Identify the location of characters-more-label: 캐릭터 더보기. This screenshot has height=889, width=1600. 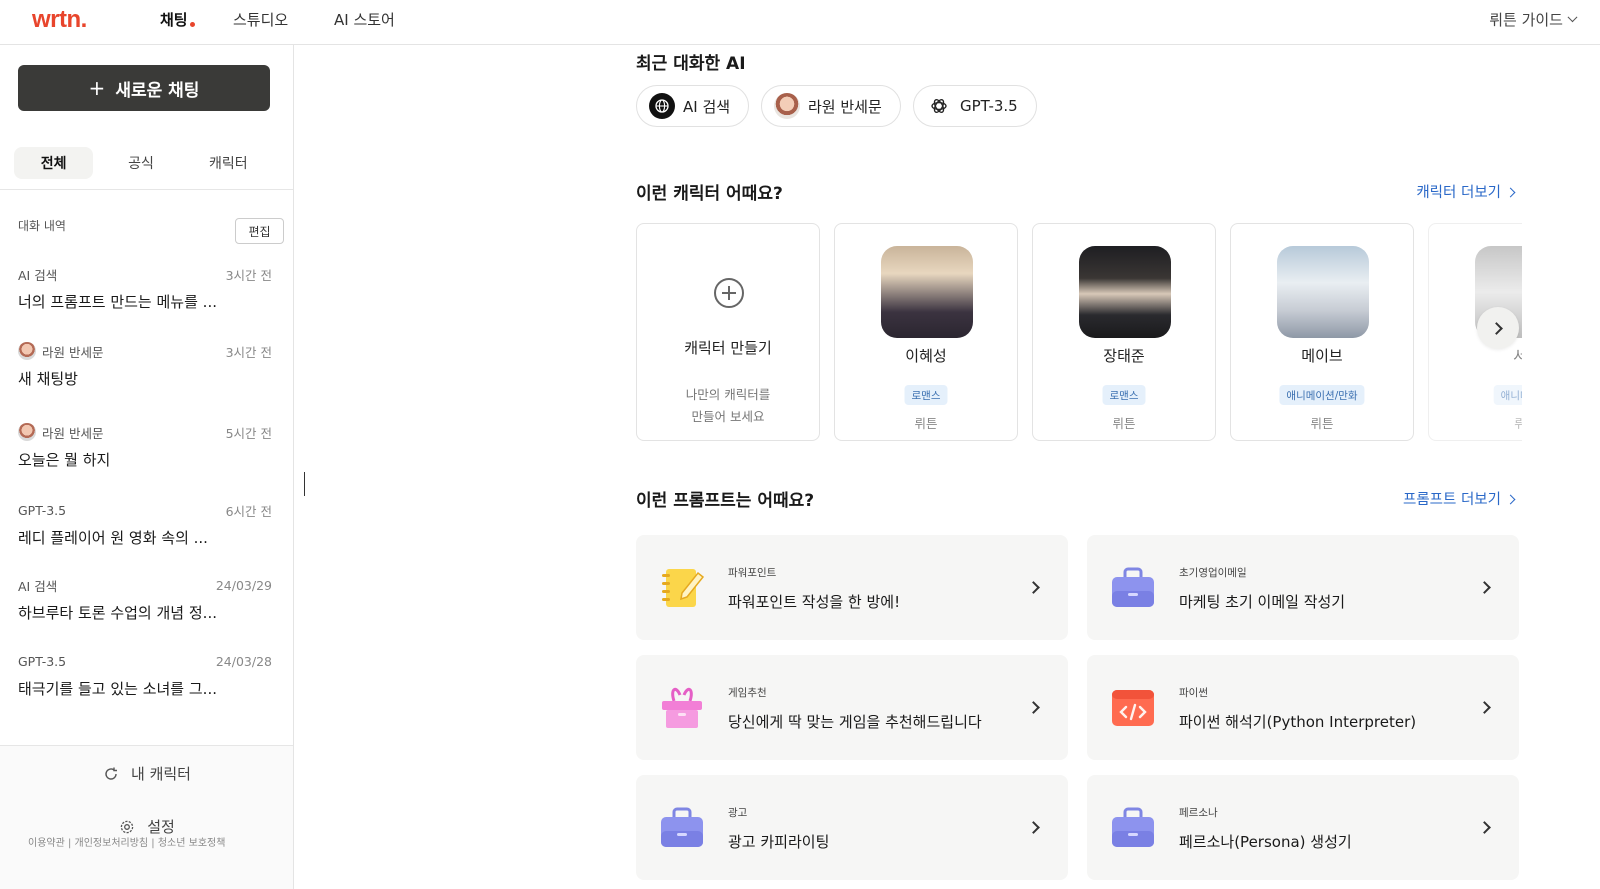
(1458, 193).